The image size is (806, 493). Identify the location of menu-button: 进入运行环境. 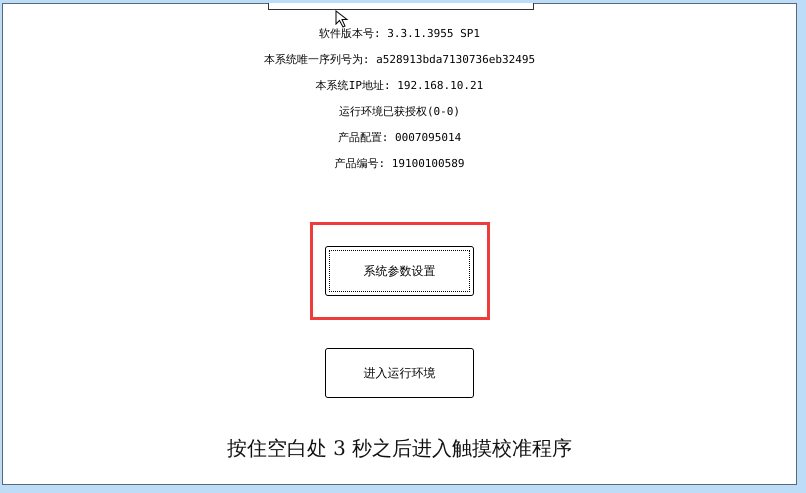
(399, 373).